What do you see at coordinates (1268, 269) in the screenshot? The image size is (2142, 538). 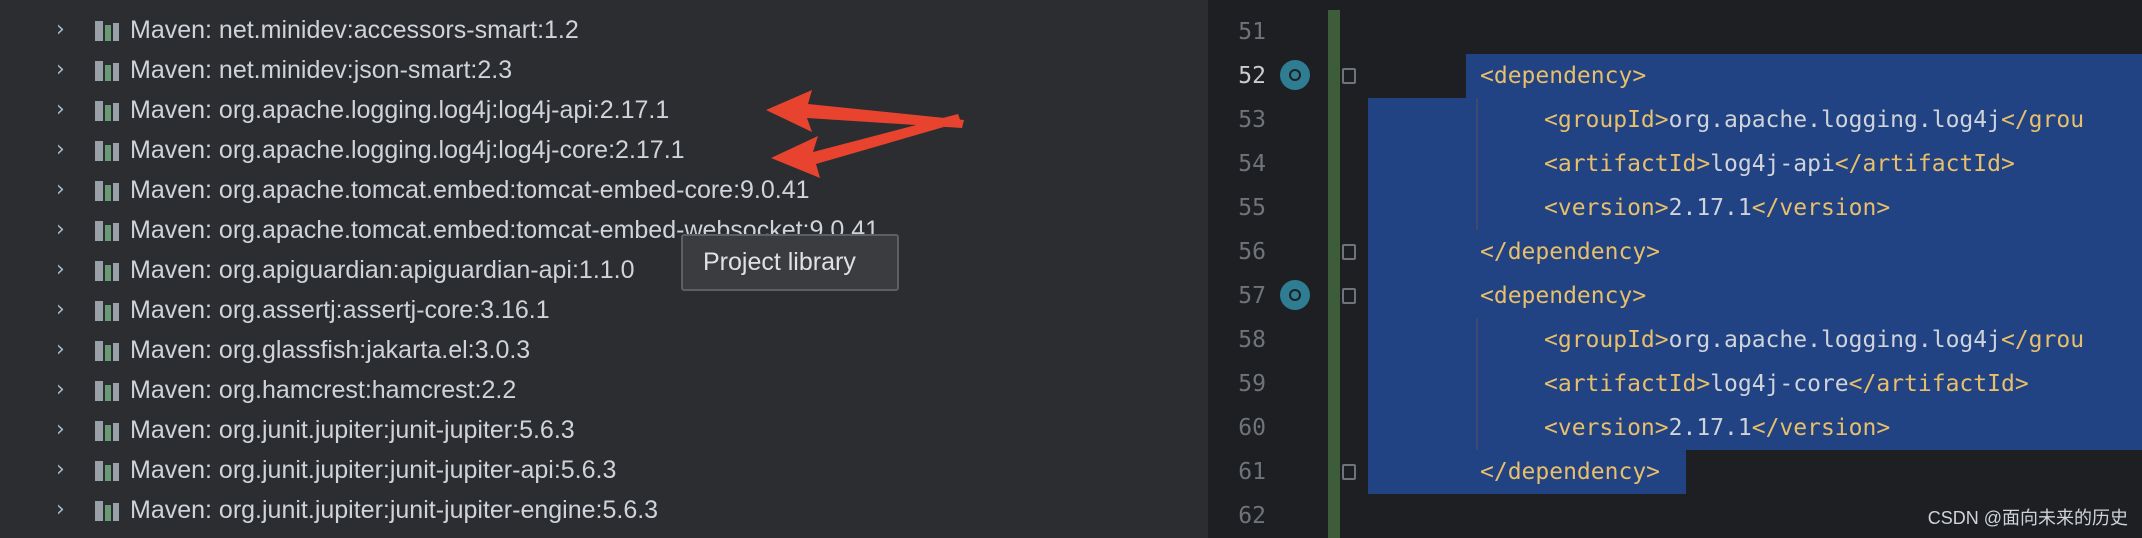 I see `line-number-gutter: 51 52 53 54 55 56 57 58 59 60 61 62` at bounding box center [1268, 269].